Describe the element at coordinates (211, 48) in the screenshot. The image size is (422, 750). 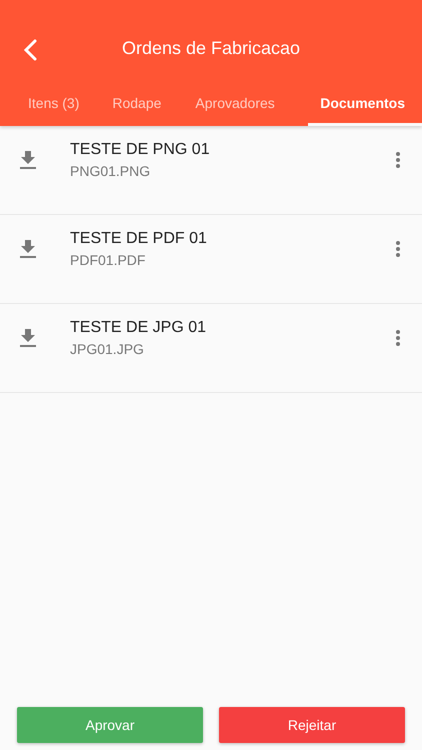
I see `screen-title: Ordens de Fabricacao` at that location.